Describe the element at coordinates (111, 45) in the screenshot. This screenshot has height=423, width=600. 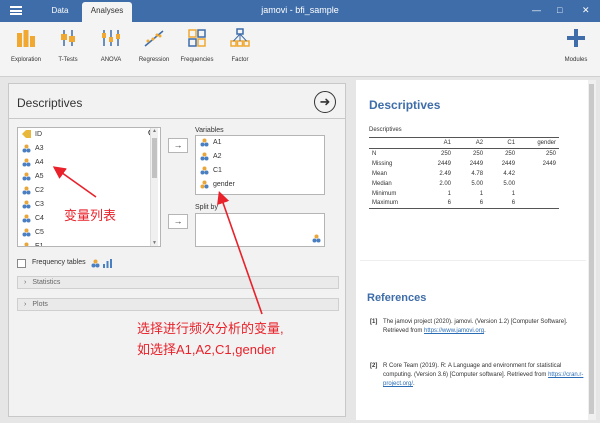
I see `ribbon-anova-button: ANOVA` at that location.